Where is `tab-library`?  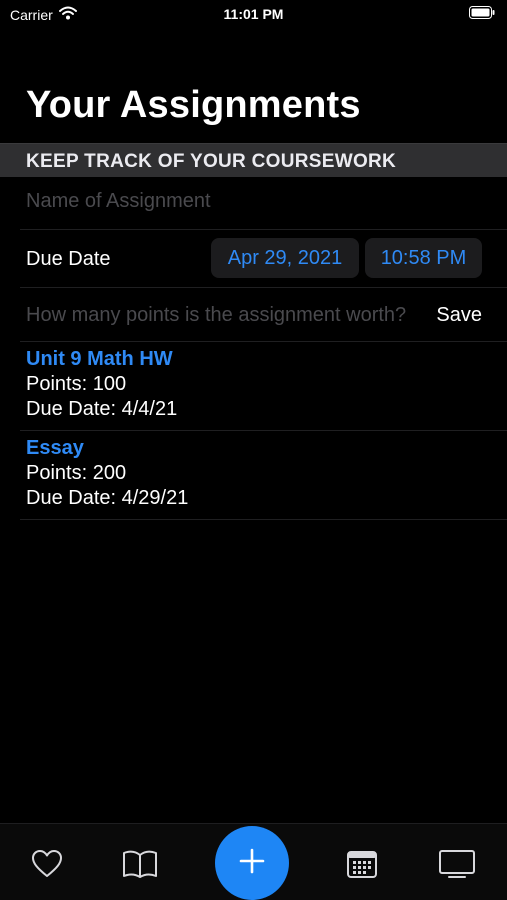 tab-library is located at coordinates (140, 866).